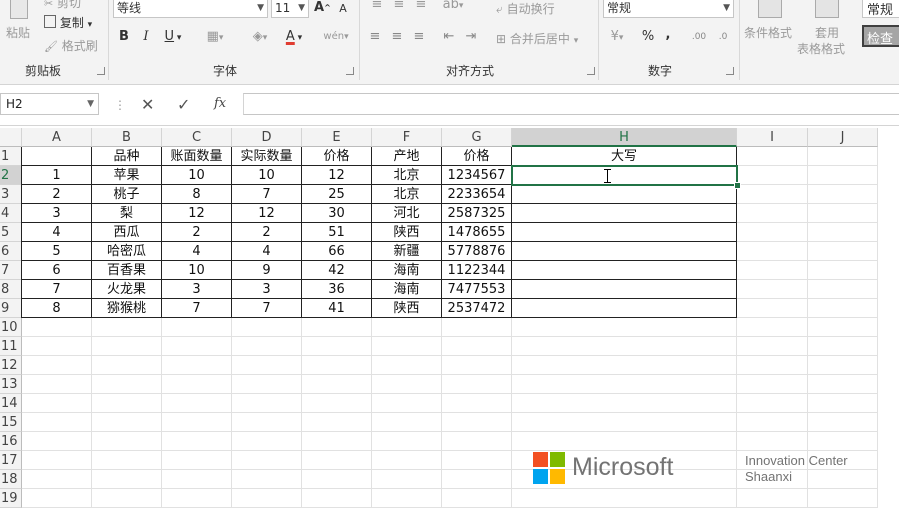 This screenshot has width=899, height=513. Describe the element at coordinates (57, 289) in the screenshot. I see `cell-a8: 7` at that location.